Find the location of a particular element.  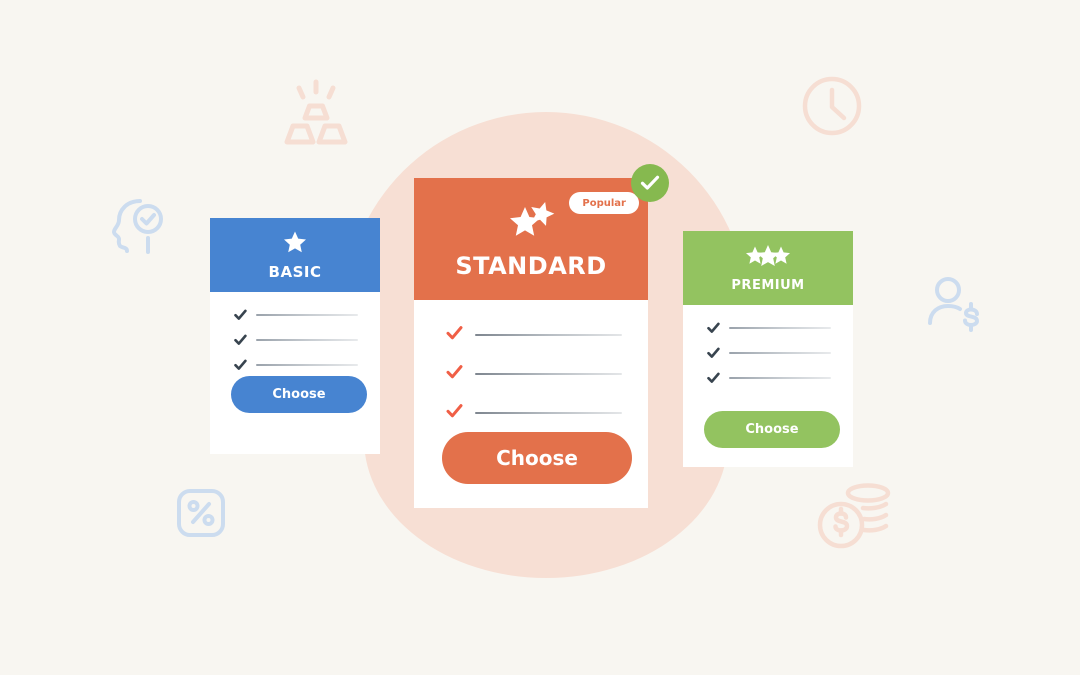

pricing-card-standard: Popular STANDARD Choose is located at coordinates (531, 343).